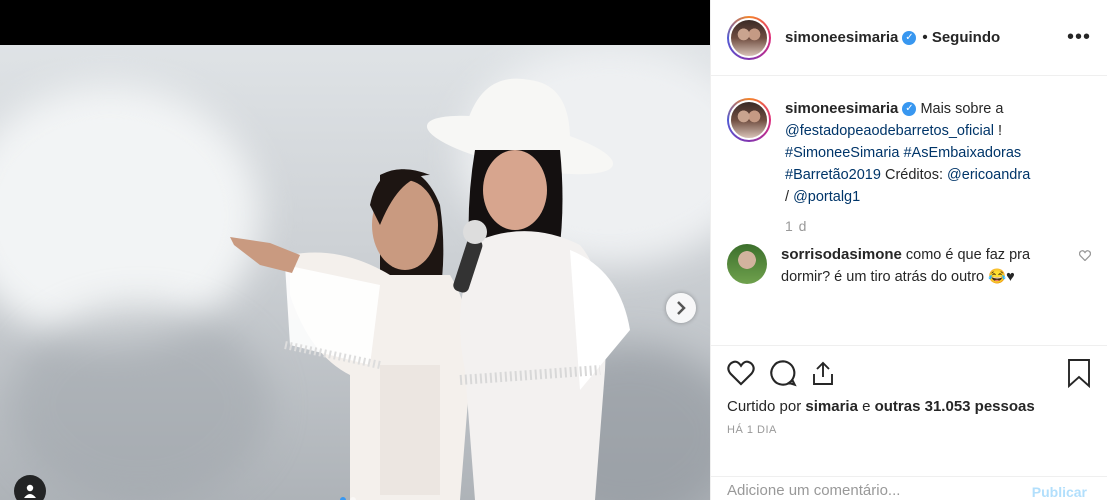  Describe the element at coordinates (823, 373) in the screenshot. I see `share-icon` at that location.